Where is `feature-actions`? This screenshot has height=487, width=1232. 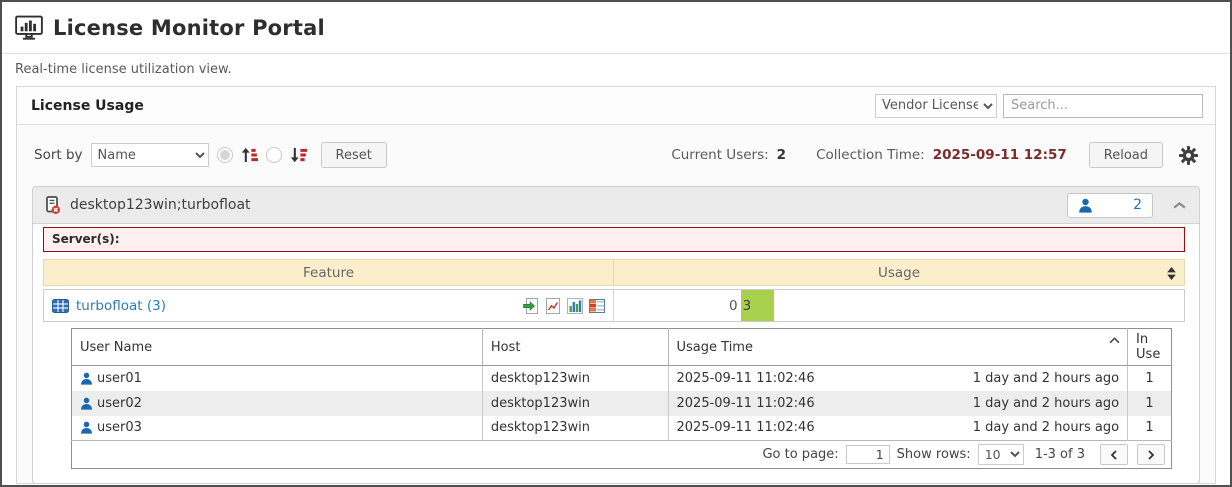
feature-actions is located at coordinates (564, 305).